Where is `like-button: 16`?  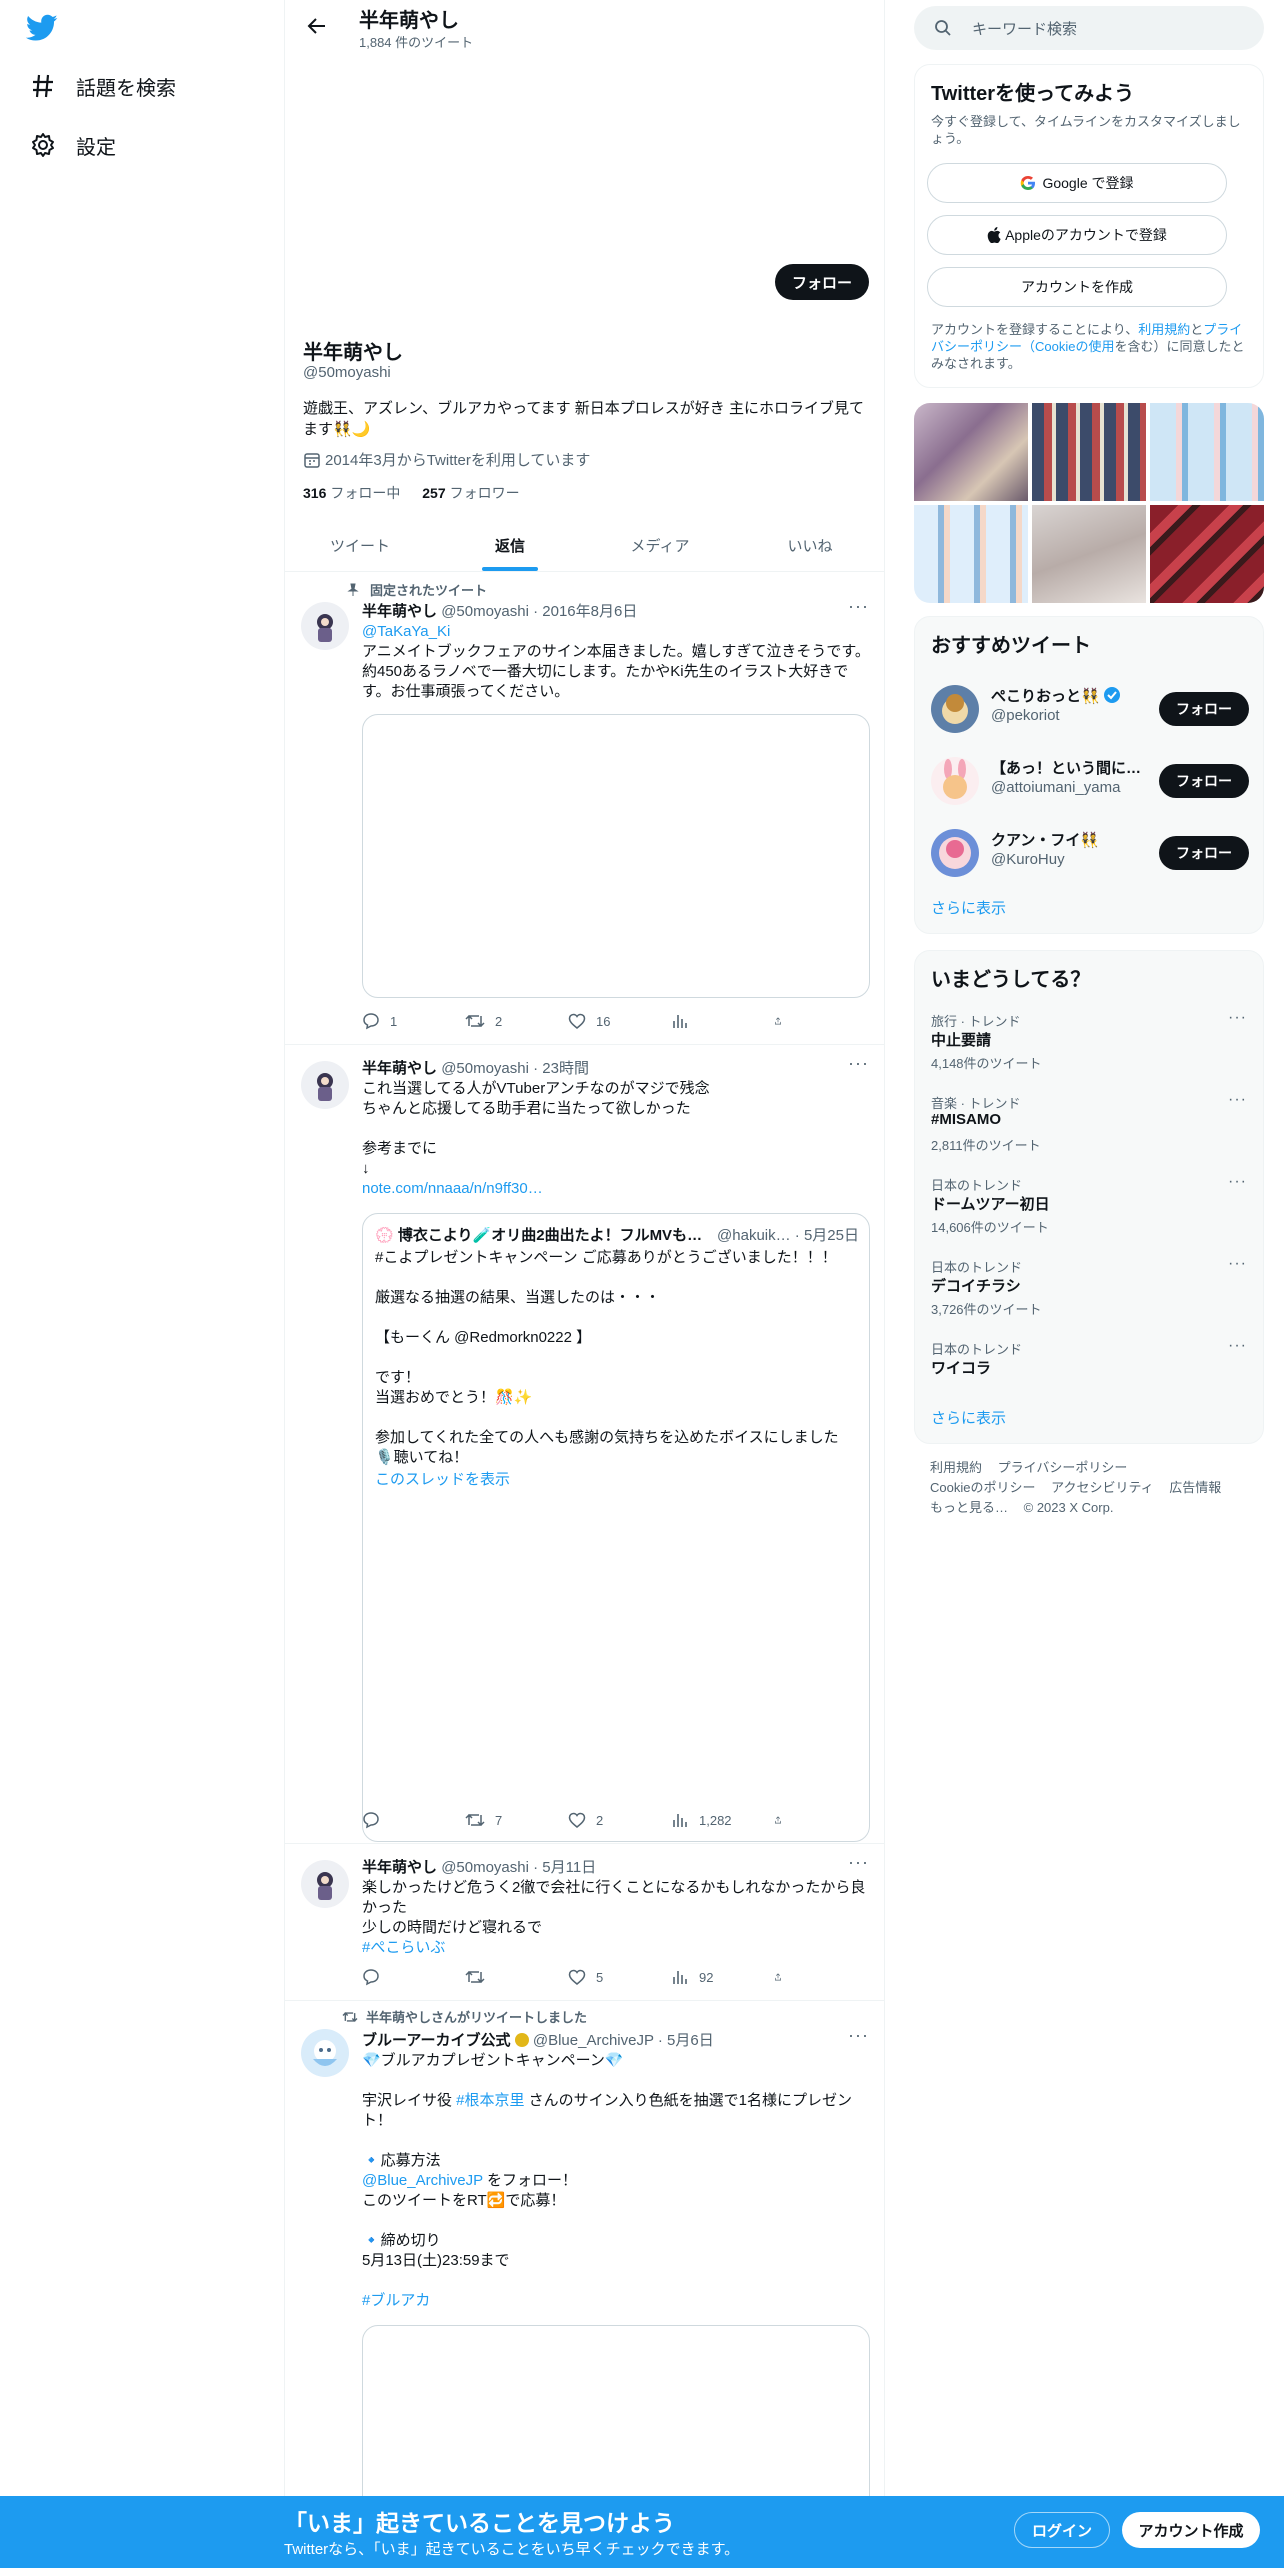
like-button: 16 is located at coordinates (608, 1021).